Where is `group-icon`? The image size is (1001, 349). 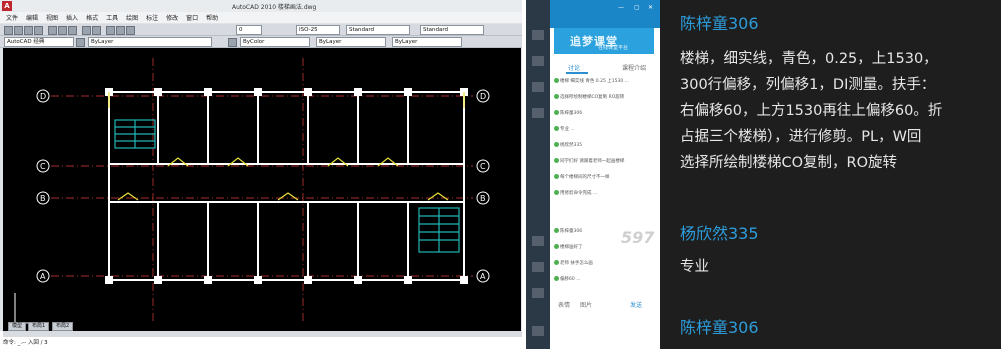 group-icon is located at coordinates (538, 87).